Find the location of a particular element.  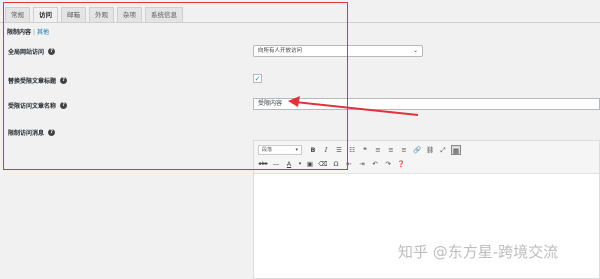

tabs-divider is located at coordinates (300, 22).